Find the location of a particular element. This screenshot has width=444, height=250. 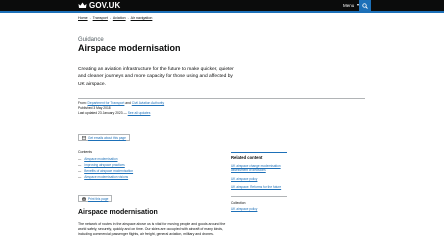

printer-icon is located at coordinates (84, 198).